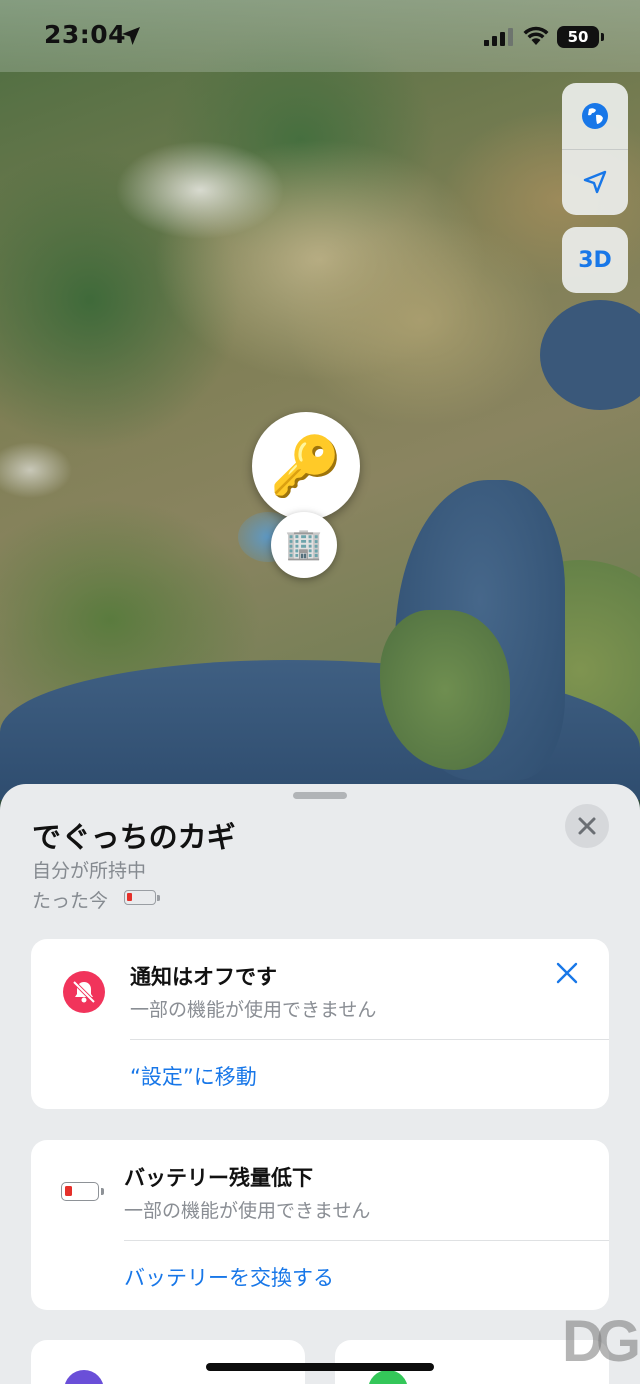  What do you see at coordinates (70, 901) in the screenshot?
I see `last-updated: たった今` at bounding box center [70, 901].